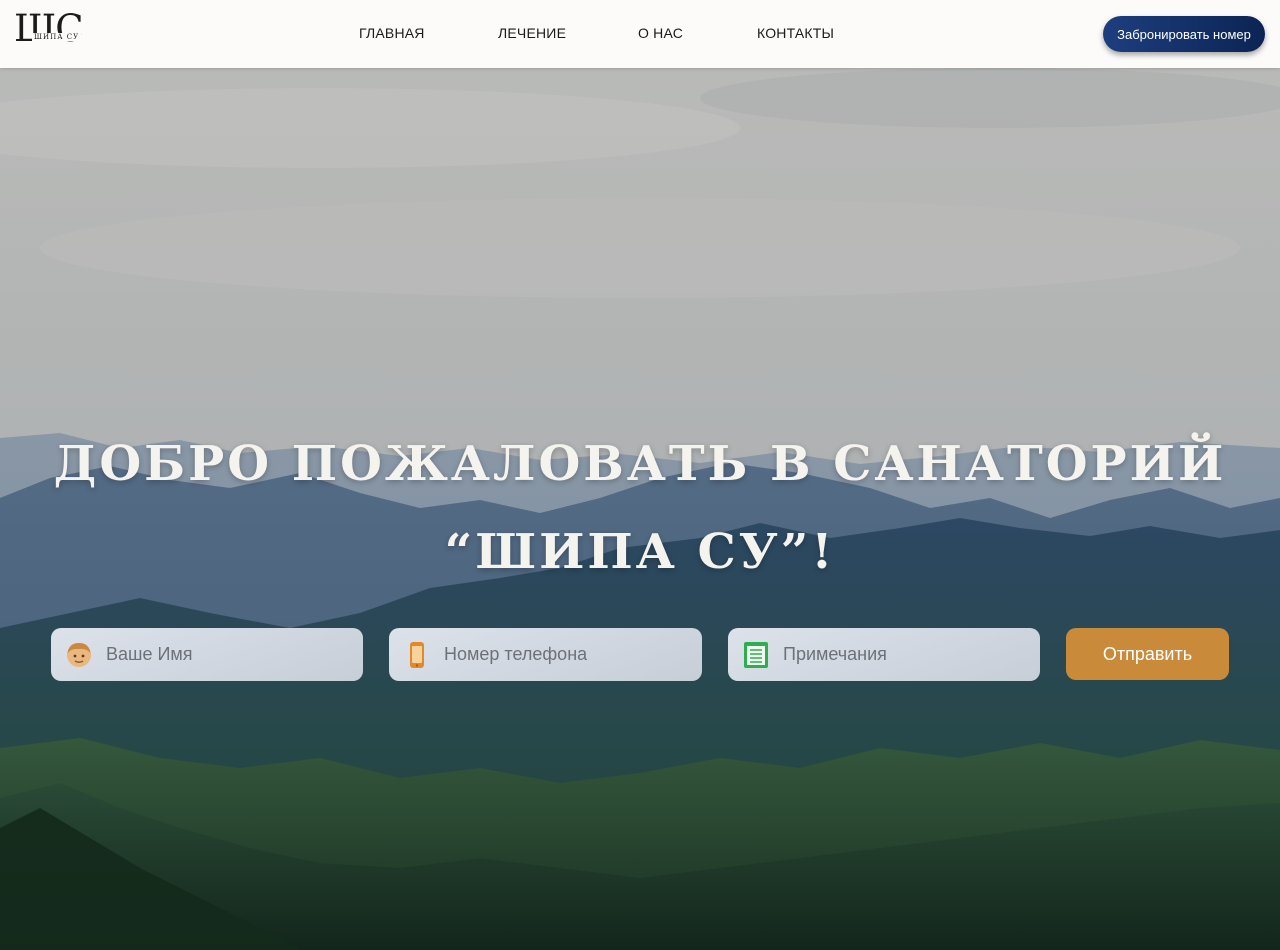 The image size is (1280, 950). I want to click on hero-title-line-1: ДОБРО ПОЖАЛОВАТЬ В САНАТОРИЙ, so click(640, 464).